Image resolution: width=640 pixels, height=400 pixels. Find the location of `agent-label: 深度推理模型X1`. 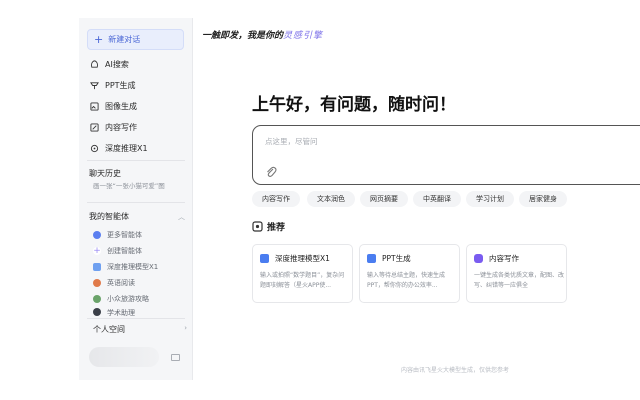

agent-label: 深度推理模型X1 is located at coordinates (133, 267).